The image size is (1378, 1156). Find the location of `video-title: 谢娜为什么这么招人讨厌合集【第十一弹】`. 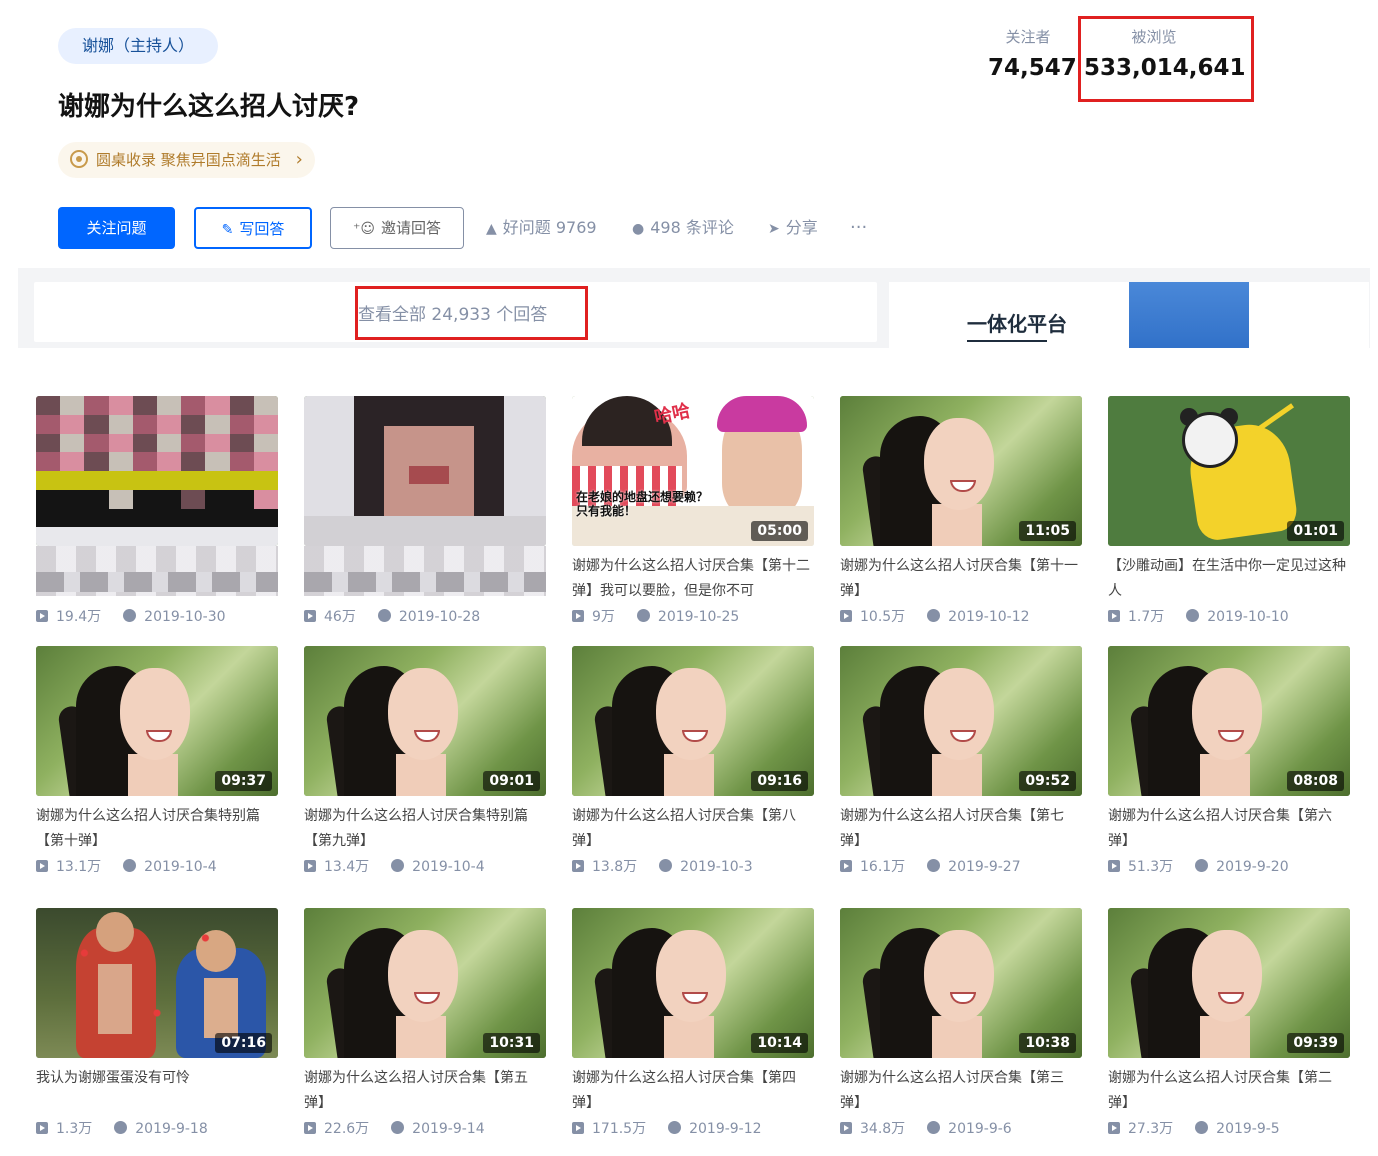

video-title: 谢娜为什么这么招人讨厌合集【第十一弹】 is located at coordinates (961, 579).